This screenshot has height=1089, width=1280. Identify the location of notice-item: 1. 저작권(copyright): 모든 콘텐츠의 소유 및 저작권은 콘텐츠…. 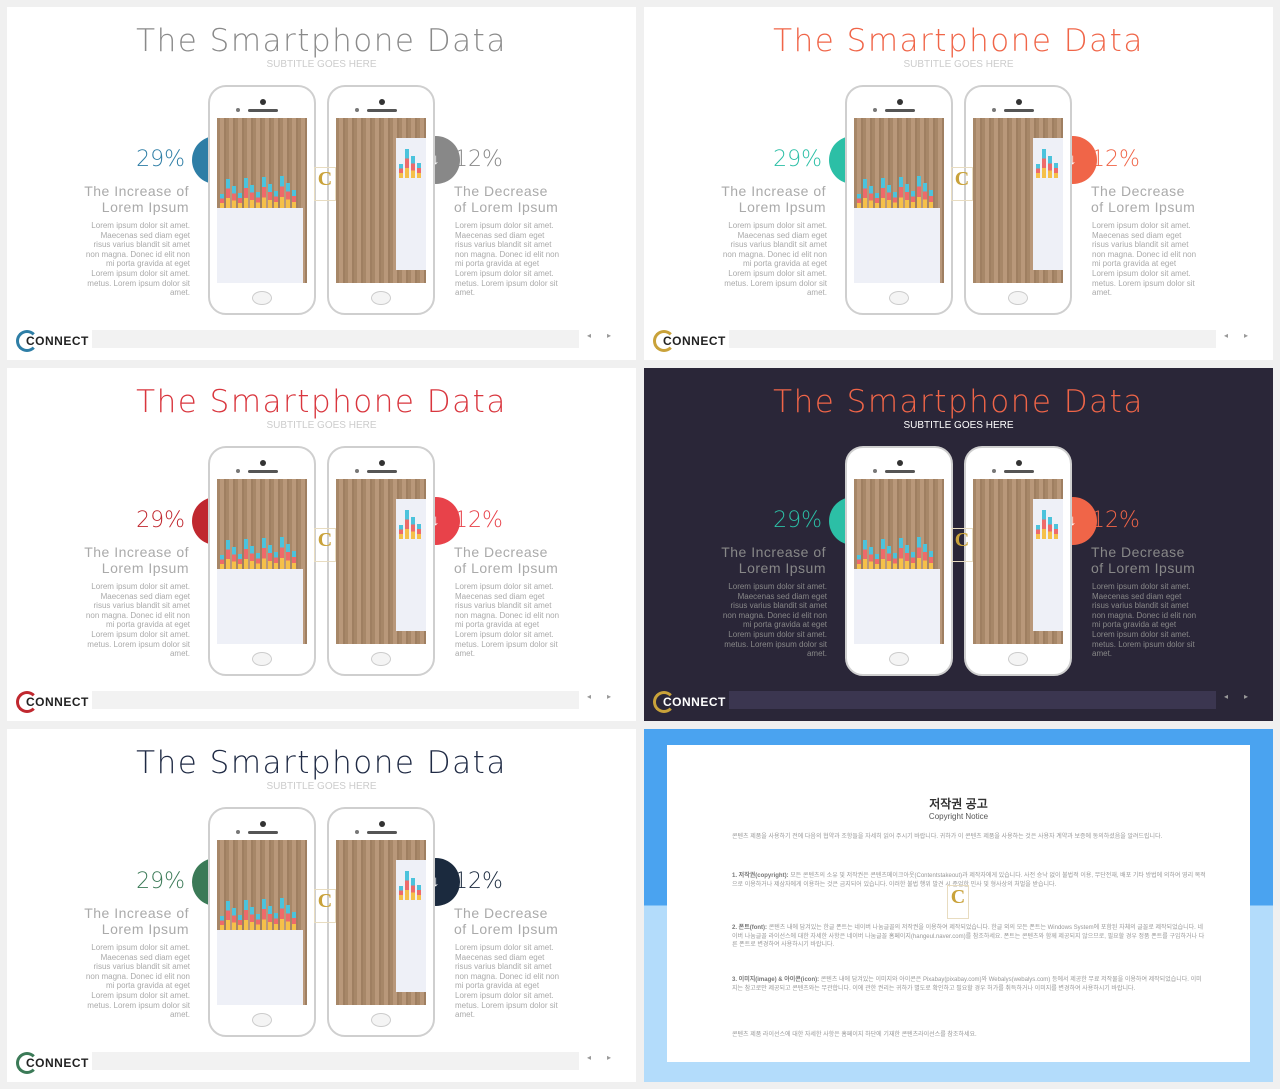
(969, 880).